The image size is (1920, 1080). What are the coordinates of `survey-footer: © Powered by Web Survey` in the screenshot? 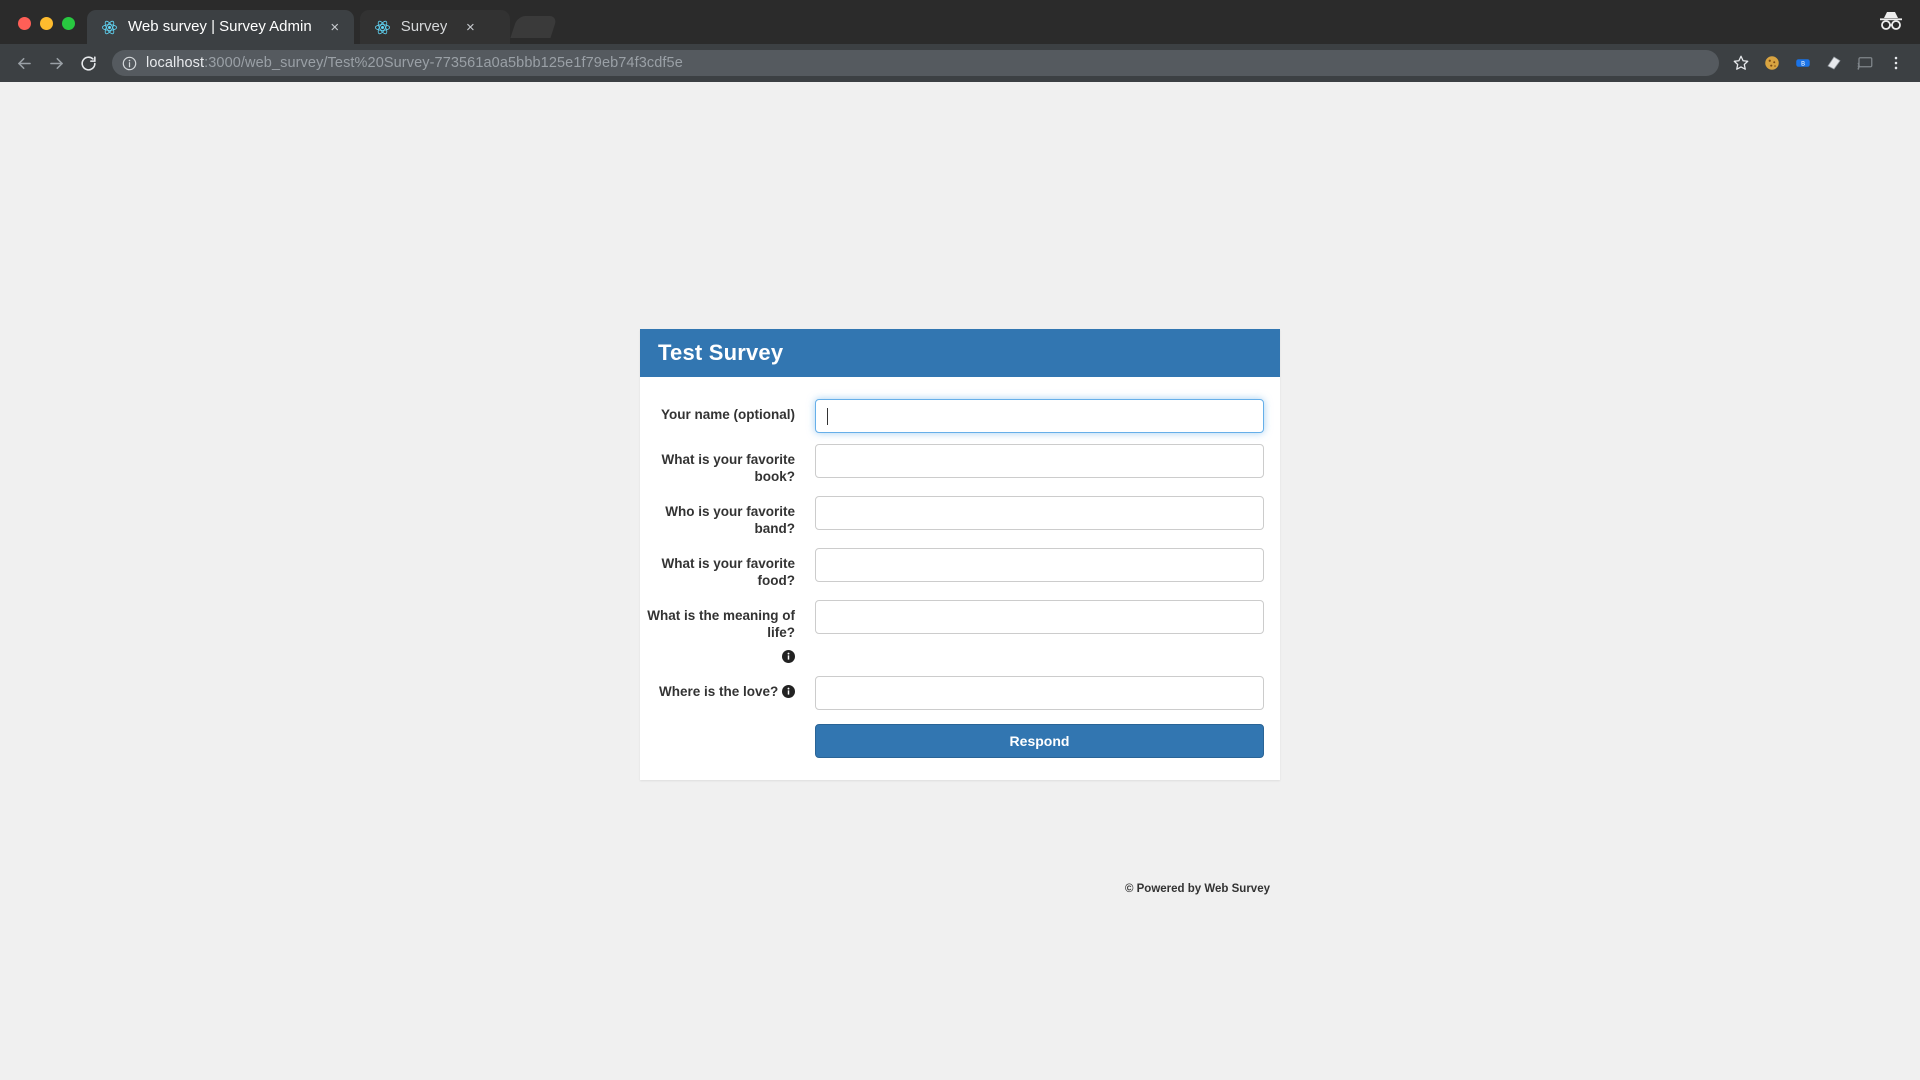 It's located at (1197, 889).